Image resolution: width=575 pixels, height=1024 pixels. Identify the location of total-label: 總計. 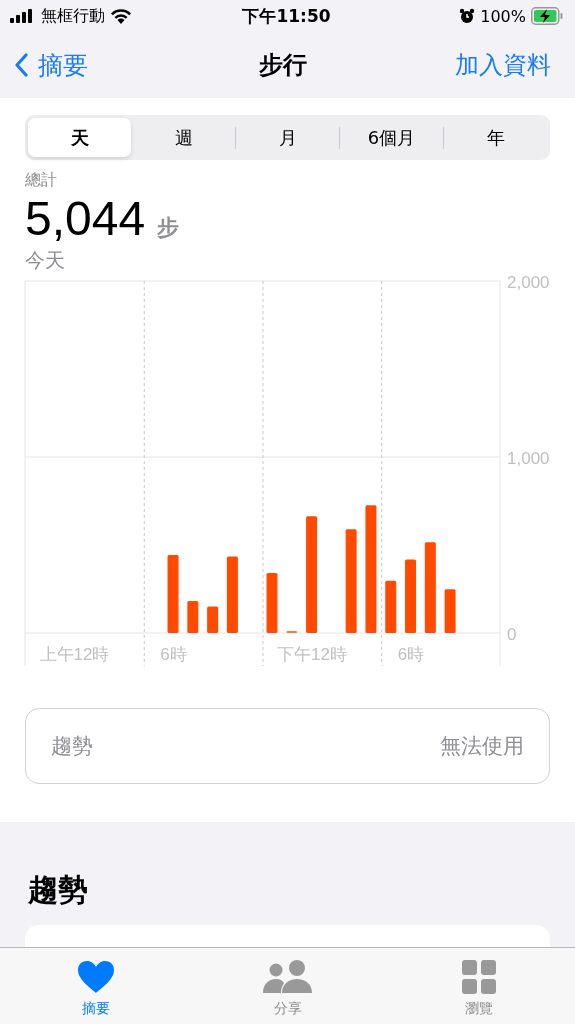
(41, 180).